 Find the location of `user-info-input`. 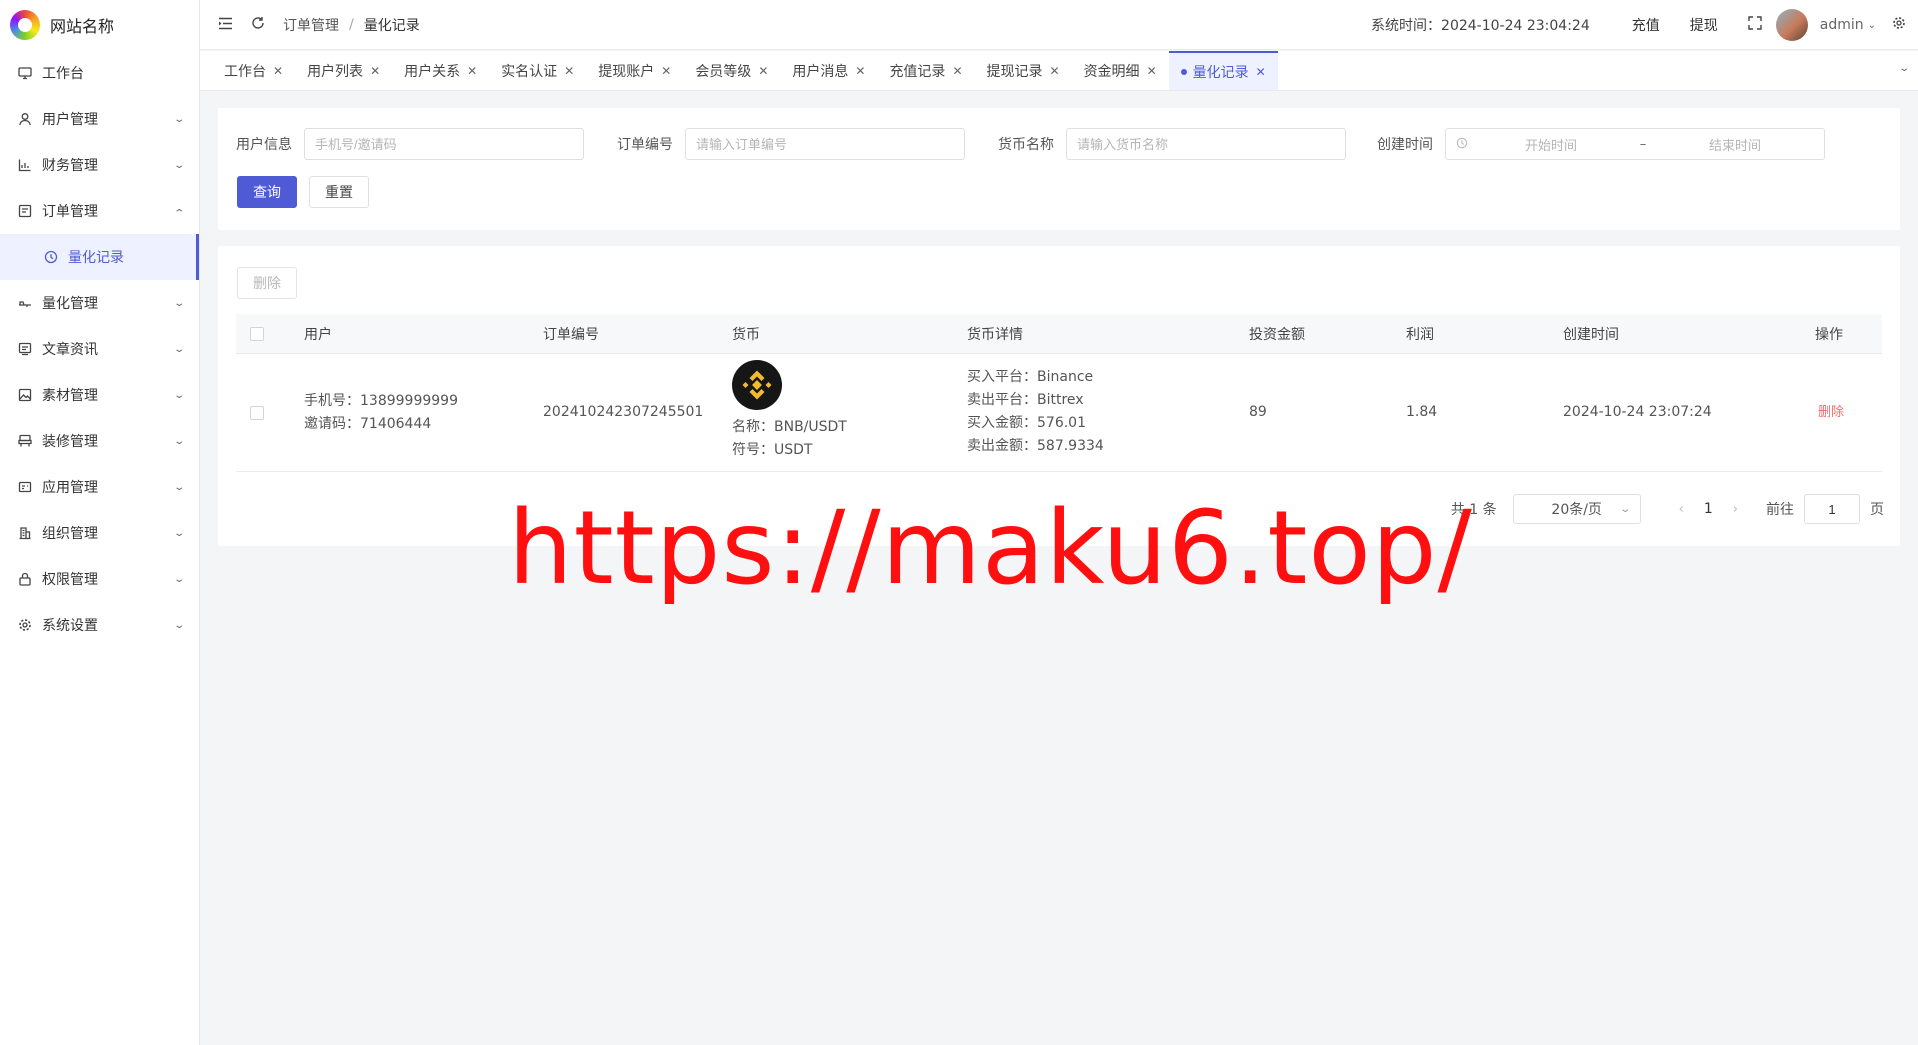

user-info-input is located at coordinates (444, 144).